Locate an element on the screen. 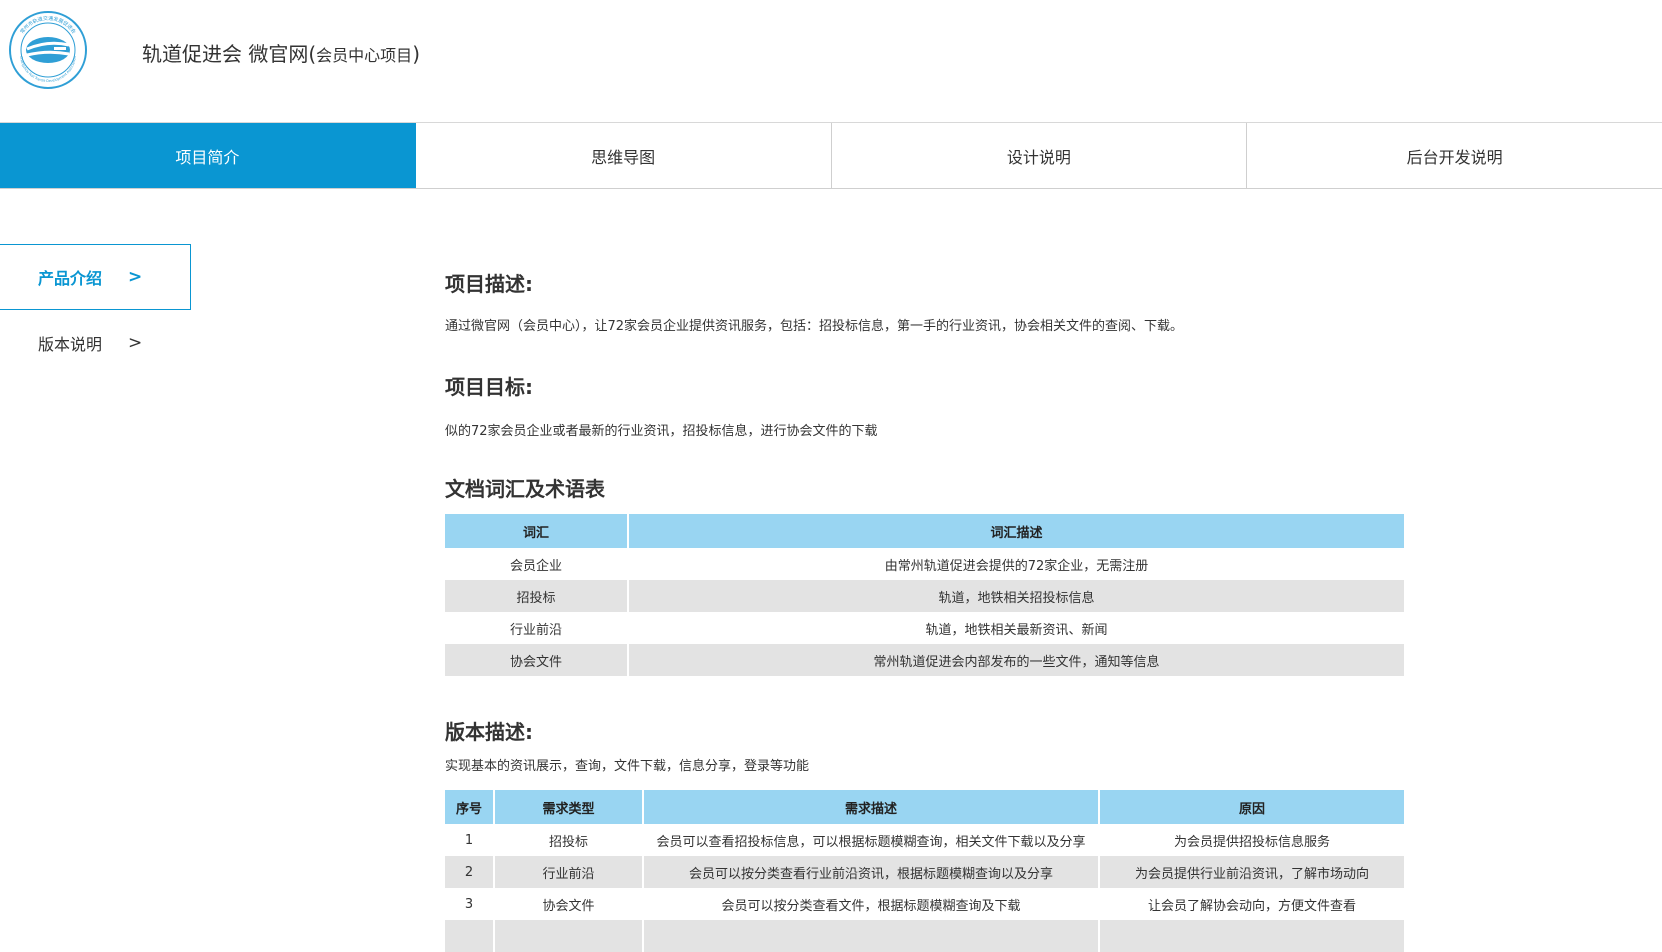  table-header-row: 序号 需求类型 需求描述 原因 is located at coordinates (924, 807).